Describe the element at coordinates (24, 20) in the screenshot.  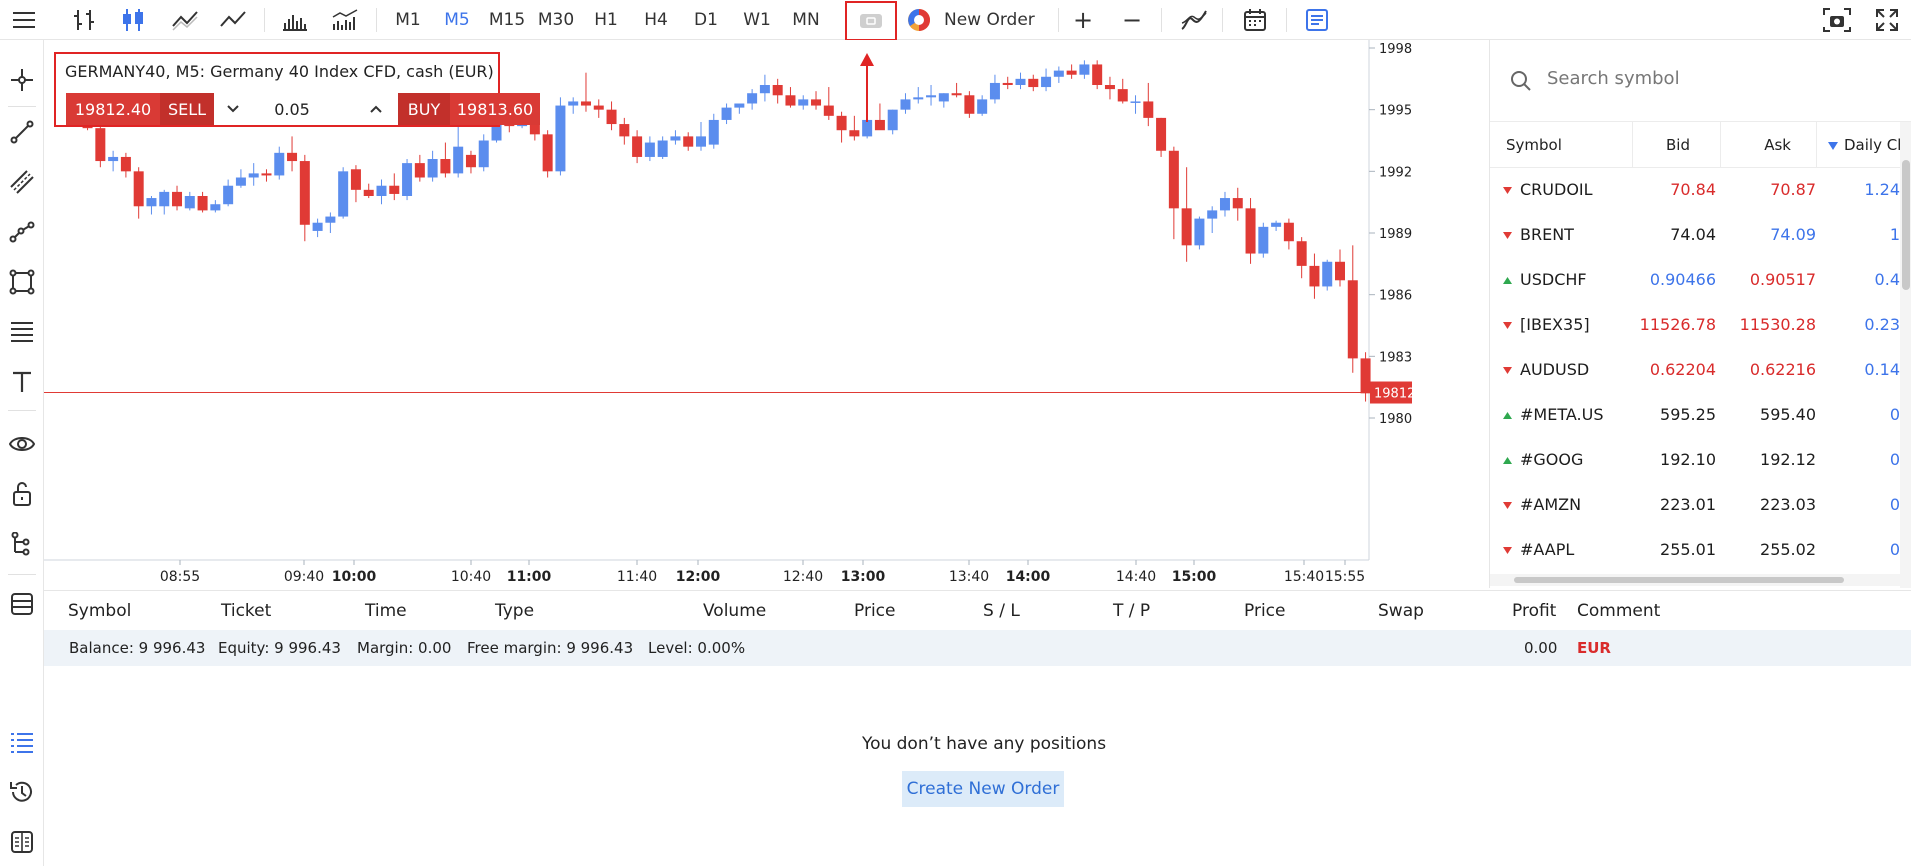
I see `menu-icon` at that location.